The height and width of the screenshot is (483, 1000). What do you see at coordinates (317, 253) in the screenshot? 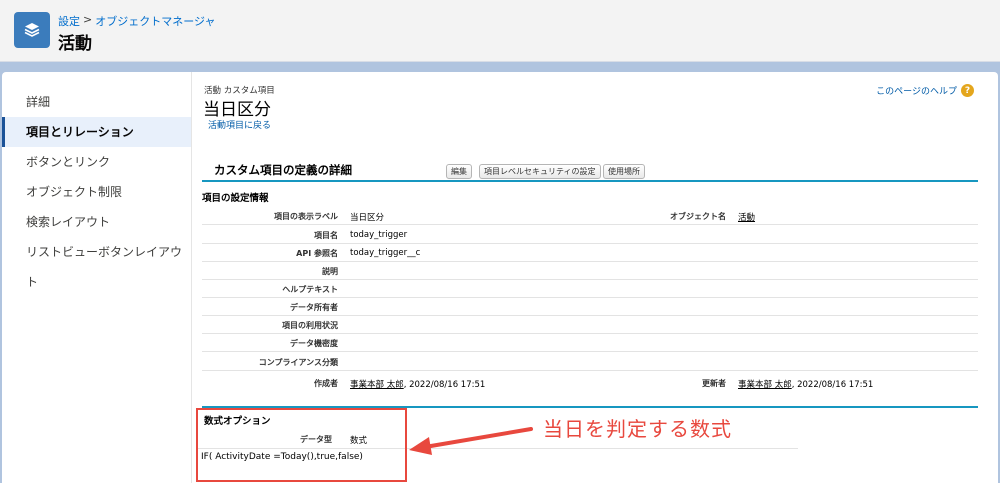
I see `row-label: API 参照名` at bounding box center [317, 253].